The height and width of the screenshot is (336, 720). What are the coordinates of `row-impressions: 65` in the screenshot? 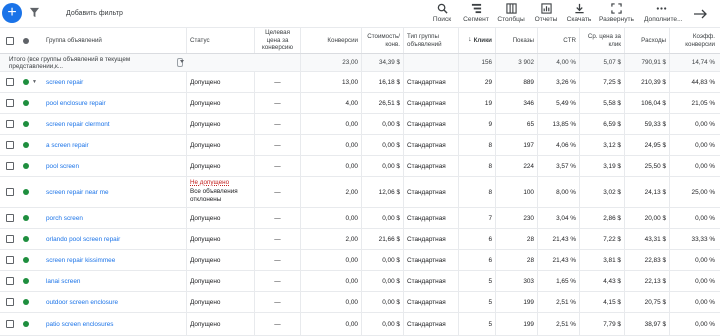 It's located at (516, 124).